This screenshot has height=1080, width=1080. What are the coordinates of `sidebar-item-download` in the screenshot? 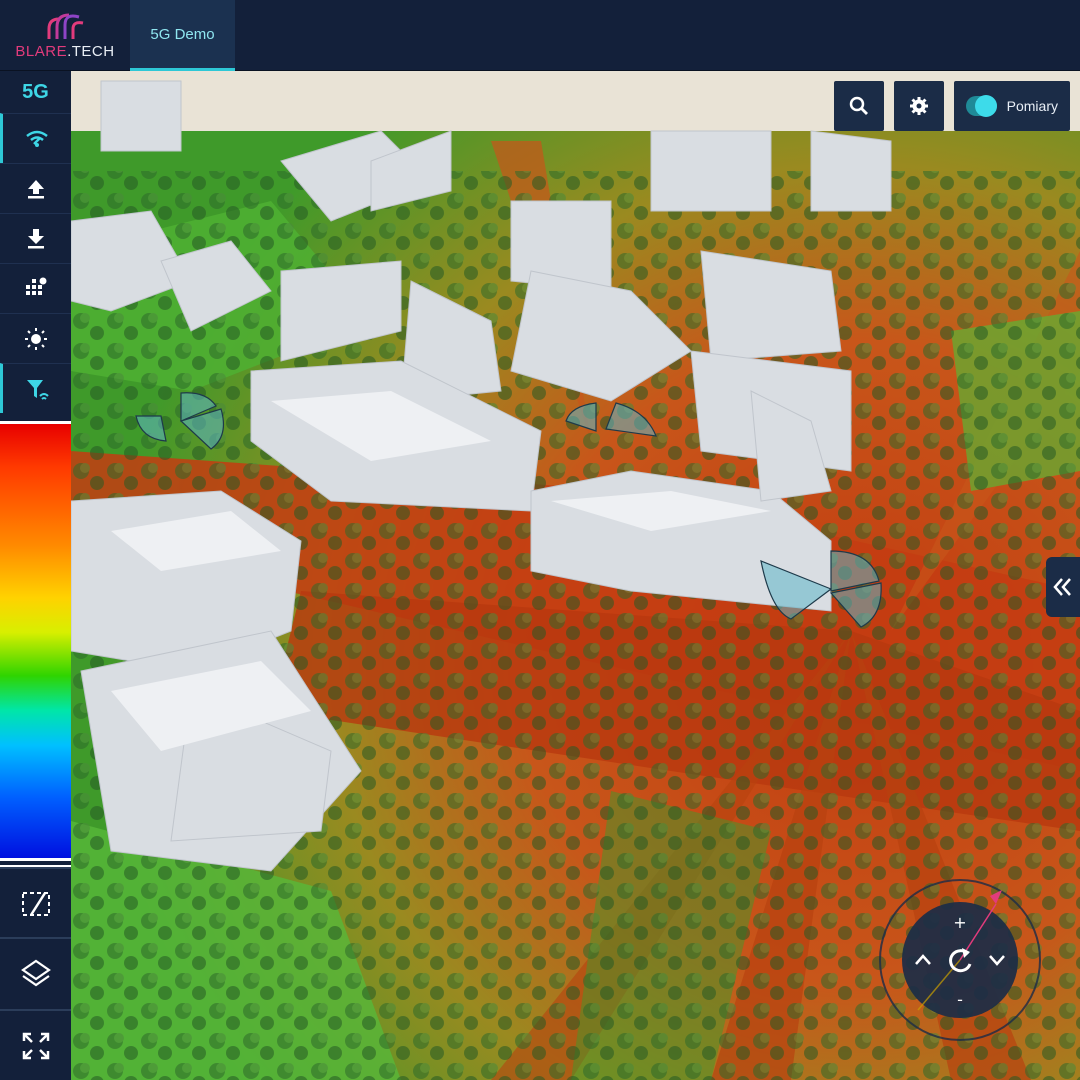 It's located at (35, 238).